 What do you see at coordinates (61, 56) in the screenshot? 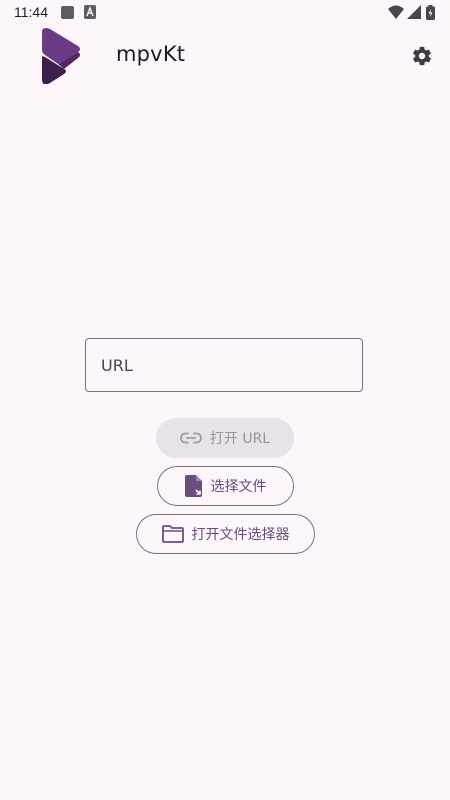
I see `mpvkt-logo-icon` at bounding box center [61, 56].